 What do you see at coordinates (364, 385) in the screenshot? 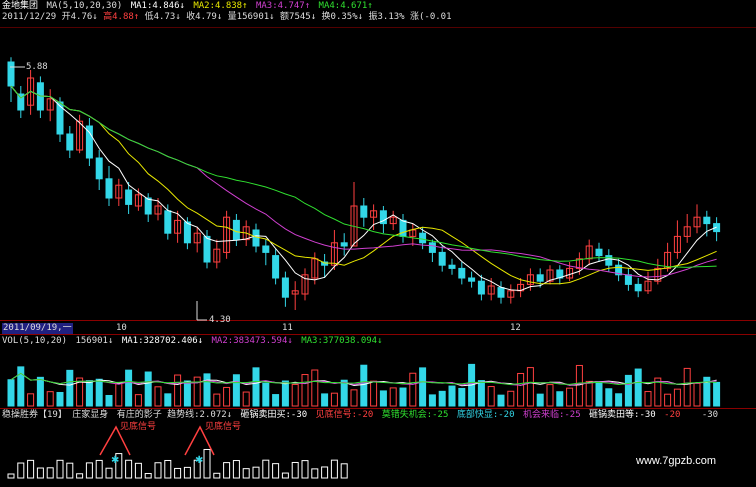
I see `volume-bars` at bounding box center [364, 385].